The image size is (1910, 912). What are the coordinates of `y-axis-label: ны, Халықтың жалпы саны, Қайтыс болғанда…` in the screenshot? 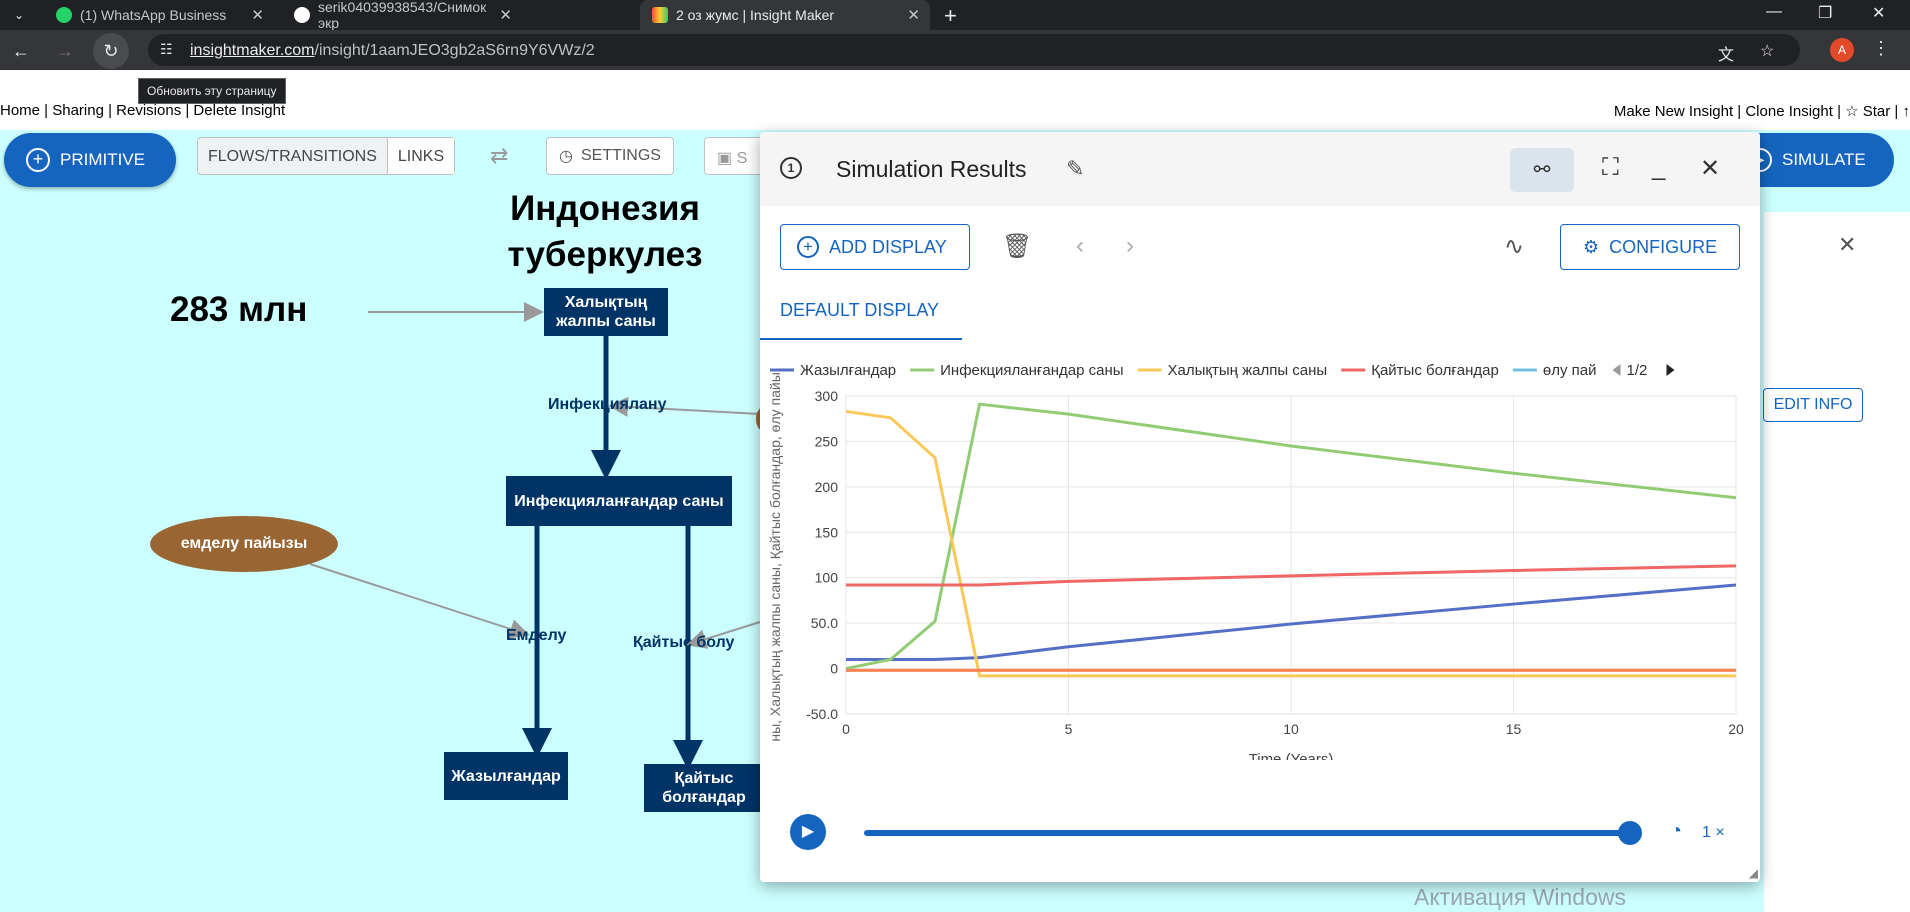 It's located at (775, 554).